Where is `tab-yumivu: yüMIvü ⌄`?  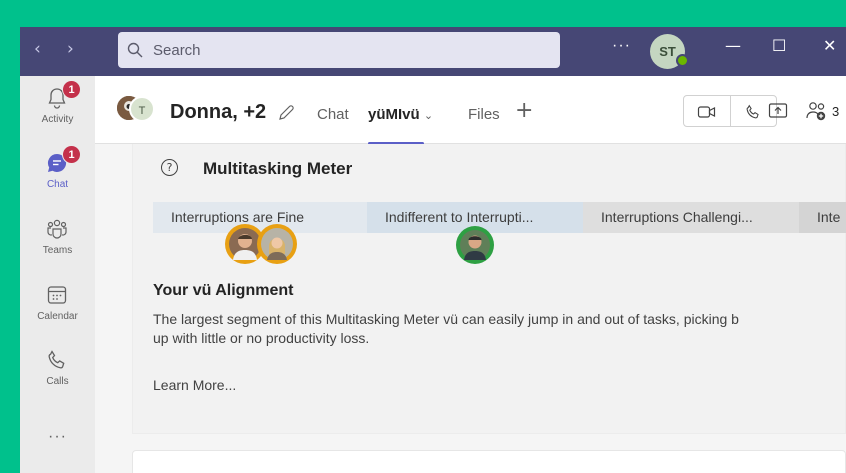 tab-yumivu: yüMIvü ⌄ is located at coordinates (400, 114).